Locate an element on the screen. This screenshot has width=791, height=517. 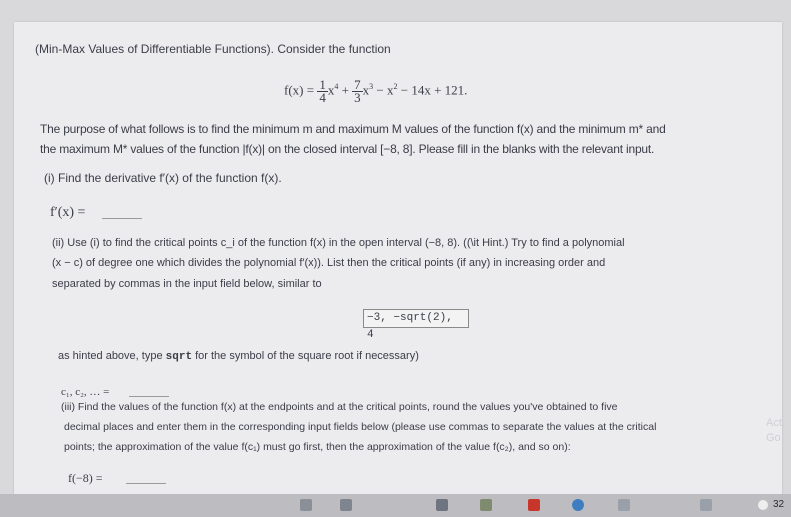
notification-icon is located at coordinates (763, 505).